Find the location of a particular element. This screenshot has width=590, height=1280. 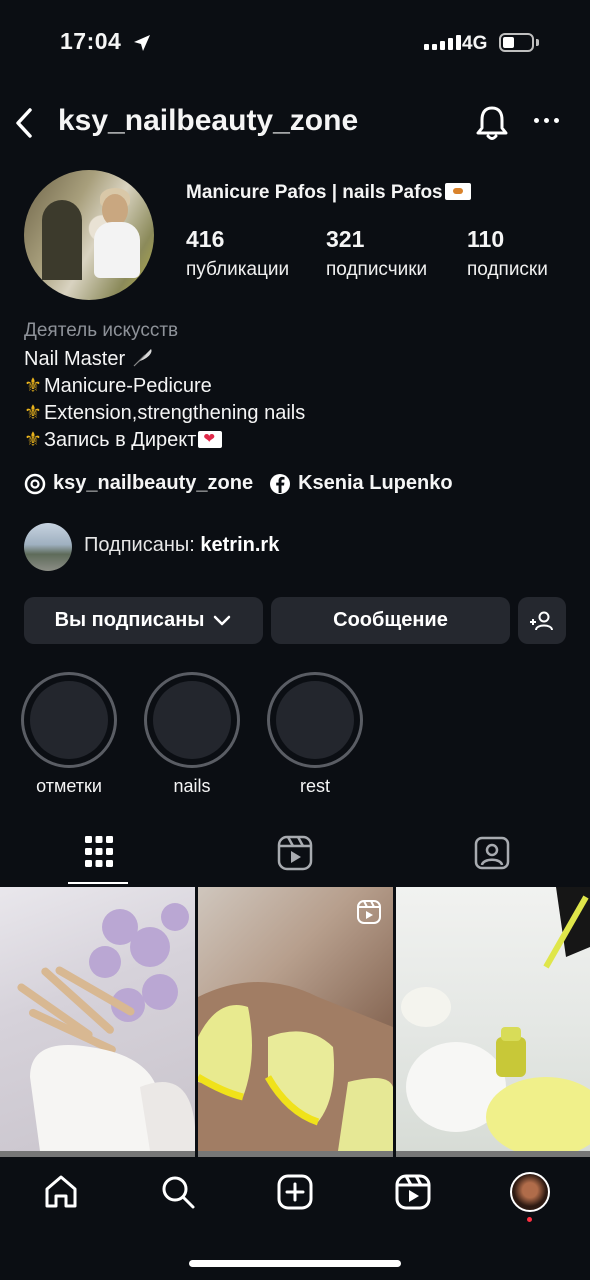

profile-category: Деятель искусств is located at coordinates (101, 330).